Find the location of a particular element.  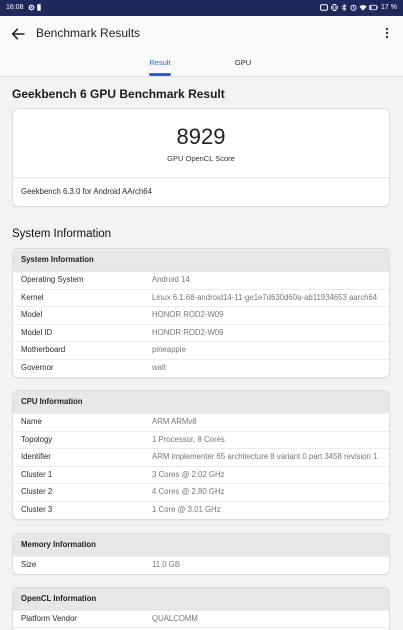

battery-percentage: 17 % is located at coordinates (389, 7).